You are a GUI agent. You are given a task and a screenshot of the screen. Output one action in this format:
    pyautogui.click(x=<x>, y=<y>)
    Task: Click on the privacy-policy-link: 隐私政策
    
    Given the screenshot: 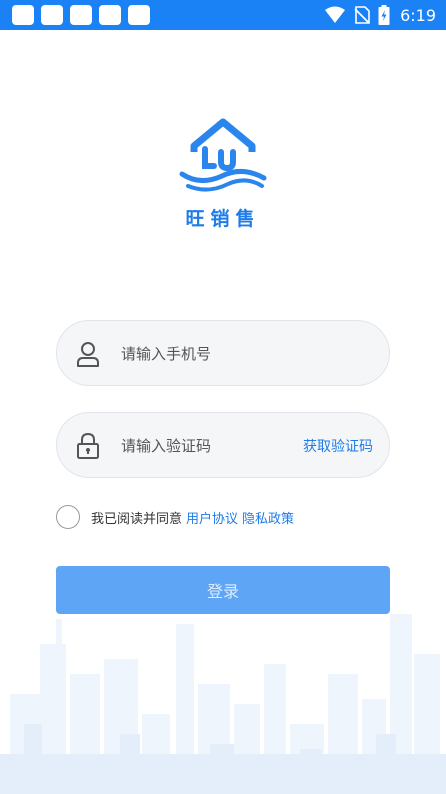 What is the action you would take?
    pyautogui.click(x=268, y=517)
    